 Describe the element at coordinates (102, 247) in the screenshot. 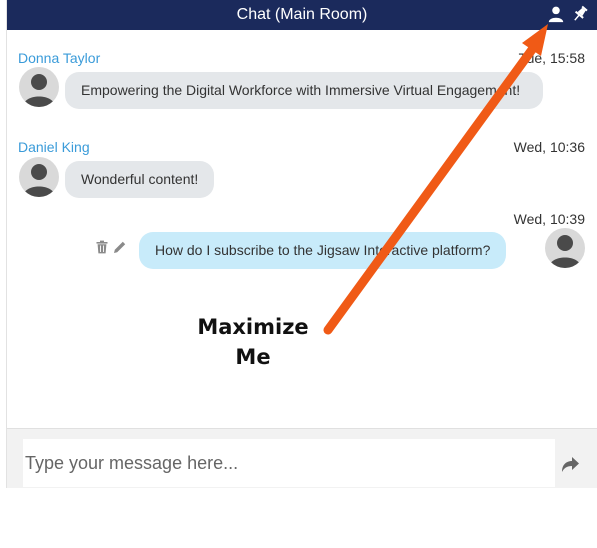

I see `trash-icon` at that location.